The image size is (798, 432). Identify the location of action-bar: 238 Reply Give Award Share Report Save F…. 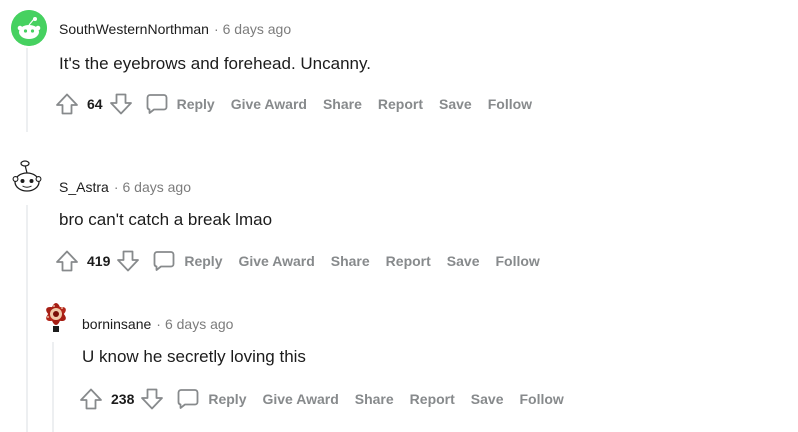
(329, 399).